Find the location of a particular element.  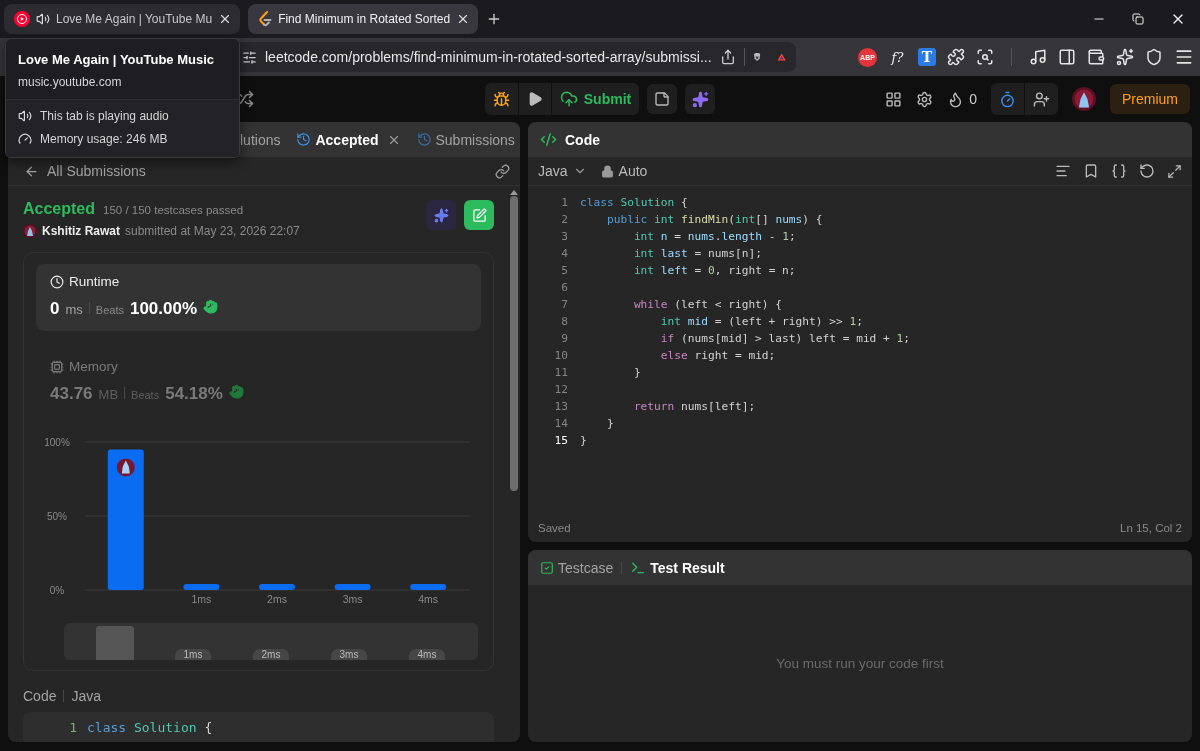

stat-card: Runtime 0 ms Beats 100.00% is located at coordinates (258, 297).